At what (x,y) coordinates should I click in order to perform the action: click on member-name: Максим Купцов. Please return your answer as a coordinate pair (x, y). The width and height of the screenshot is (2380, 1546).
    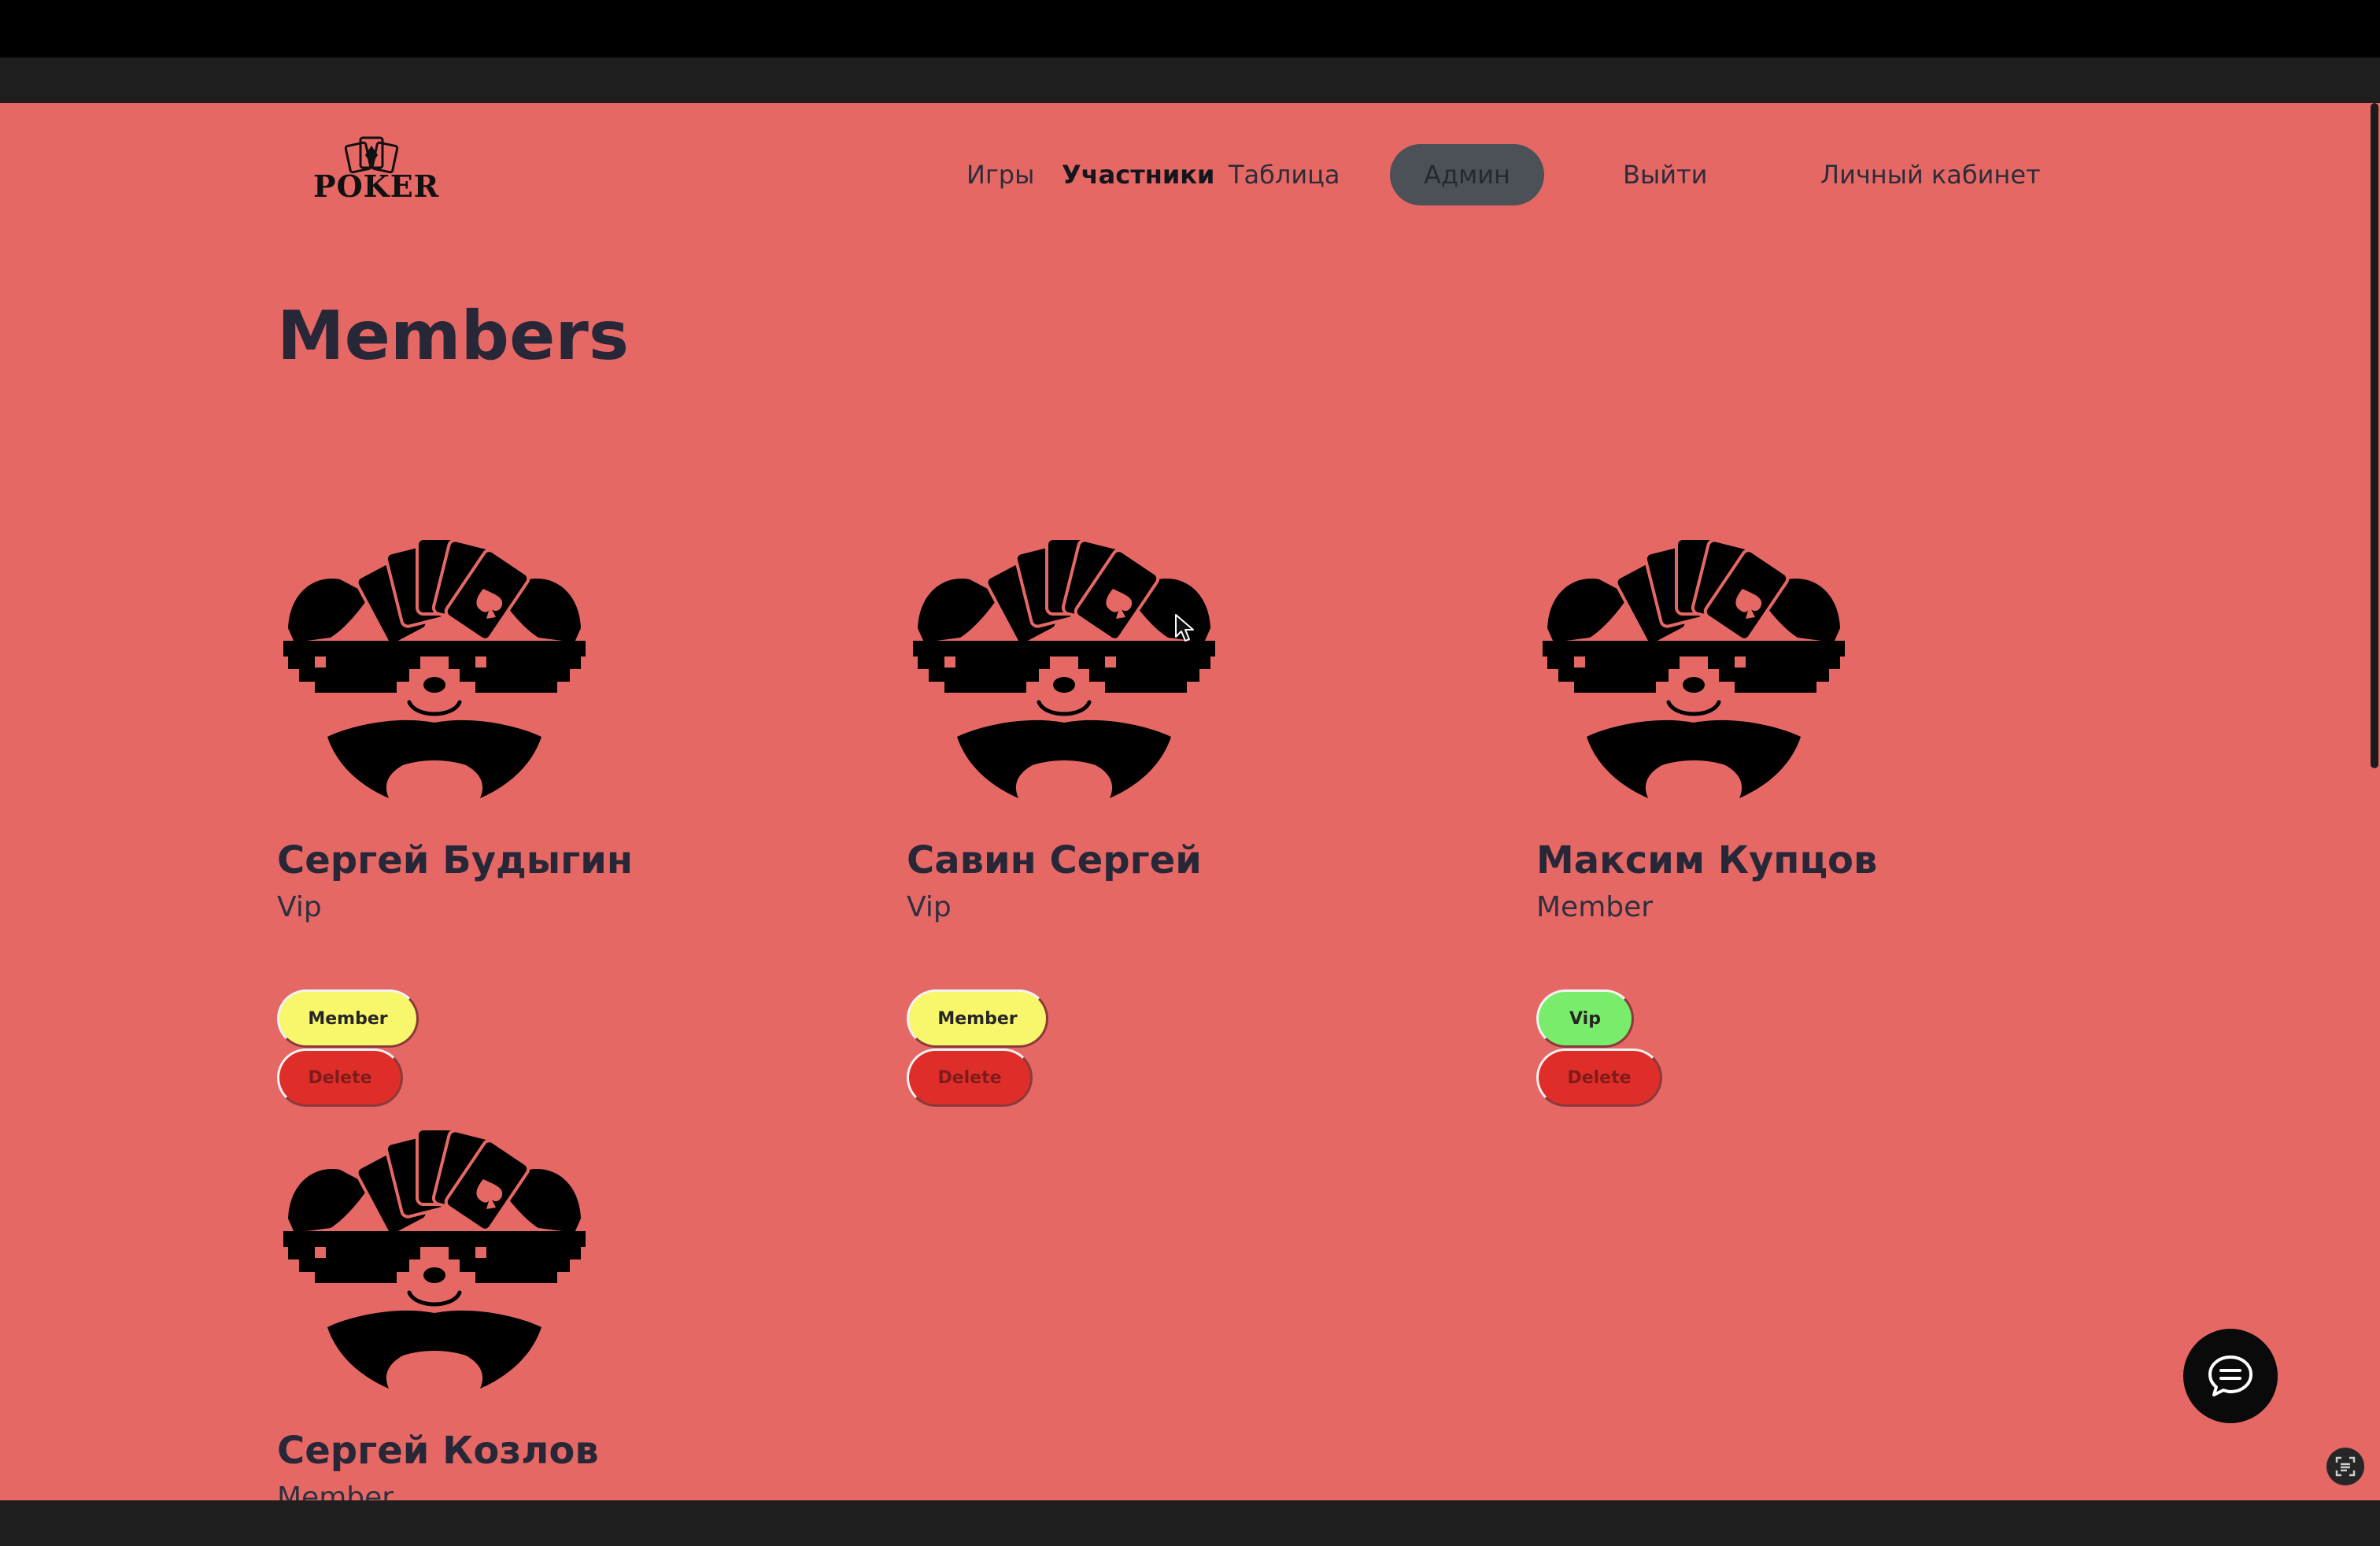
    Looking at the image, I should click on (1707, 860).